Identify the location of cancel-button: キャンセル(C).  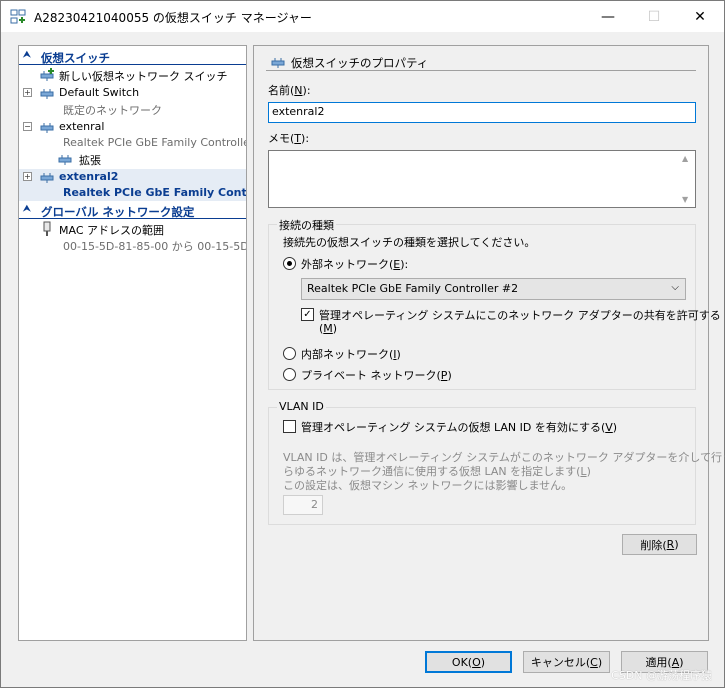
(566, 662).